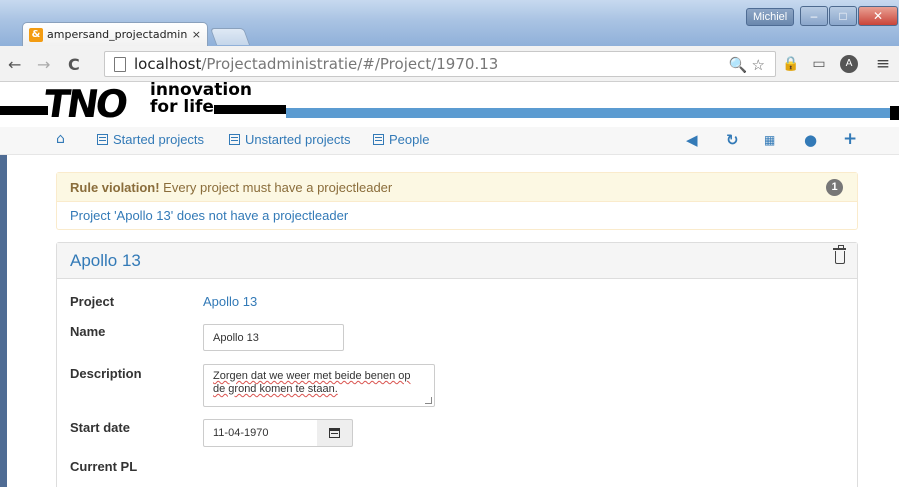 This screenshot has height=487, width=899. Describe the element at coordinates (106, 373) in the screenshot. I see `description-label: Description` at that location.